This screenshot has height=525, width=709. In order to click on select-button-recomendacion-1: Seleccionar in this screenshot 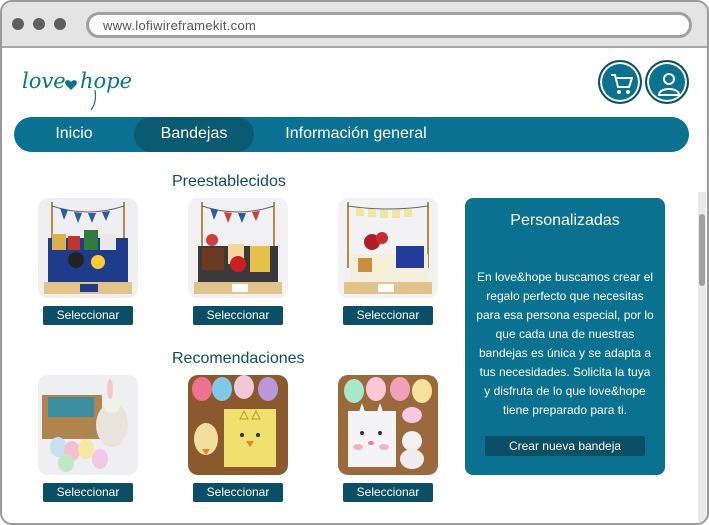, I will do `click(88, 492)`.